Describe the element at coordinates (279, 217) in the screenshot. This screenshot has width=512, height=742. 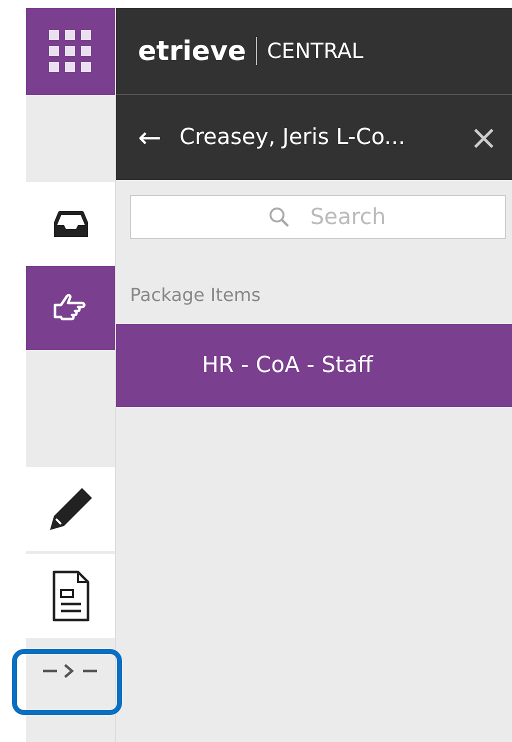
I see `search-icon` at that location.